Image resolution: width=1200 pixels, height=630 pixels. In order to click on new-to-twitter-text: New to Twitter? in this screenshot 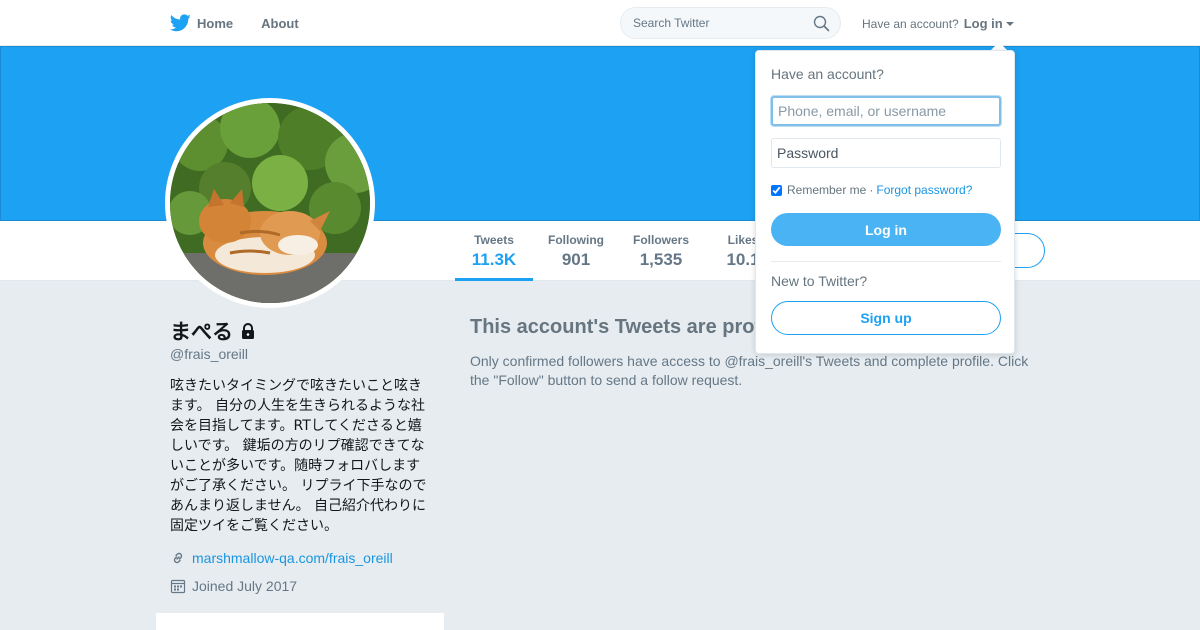, I will do `click(819, 281)`.